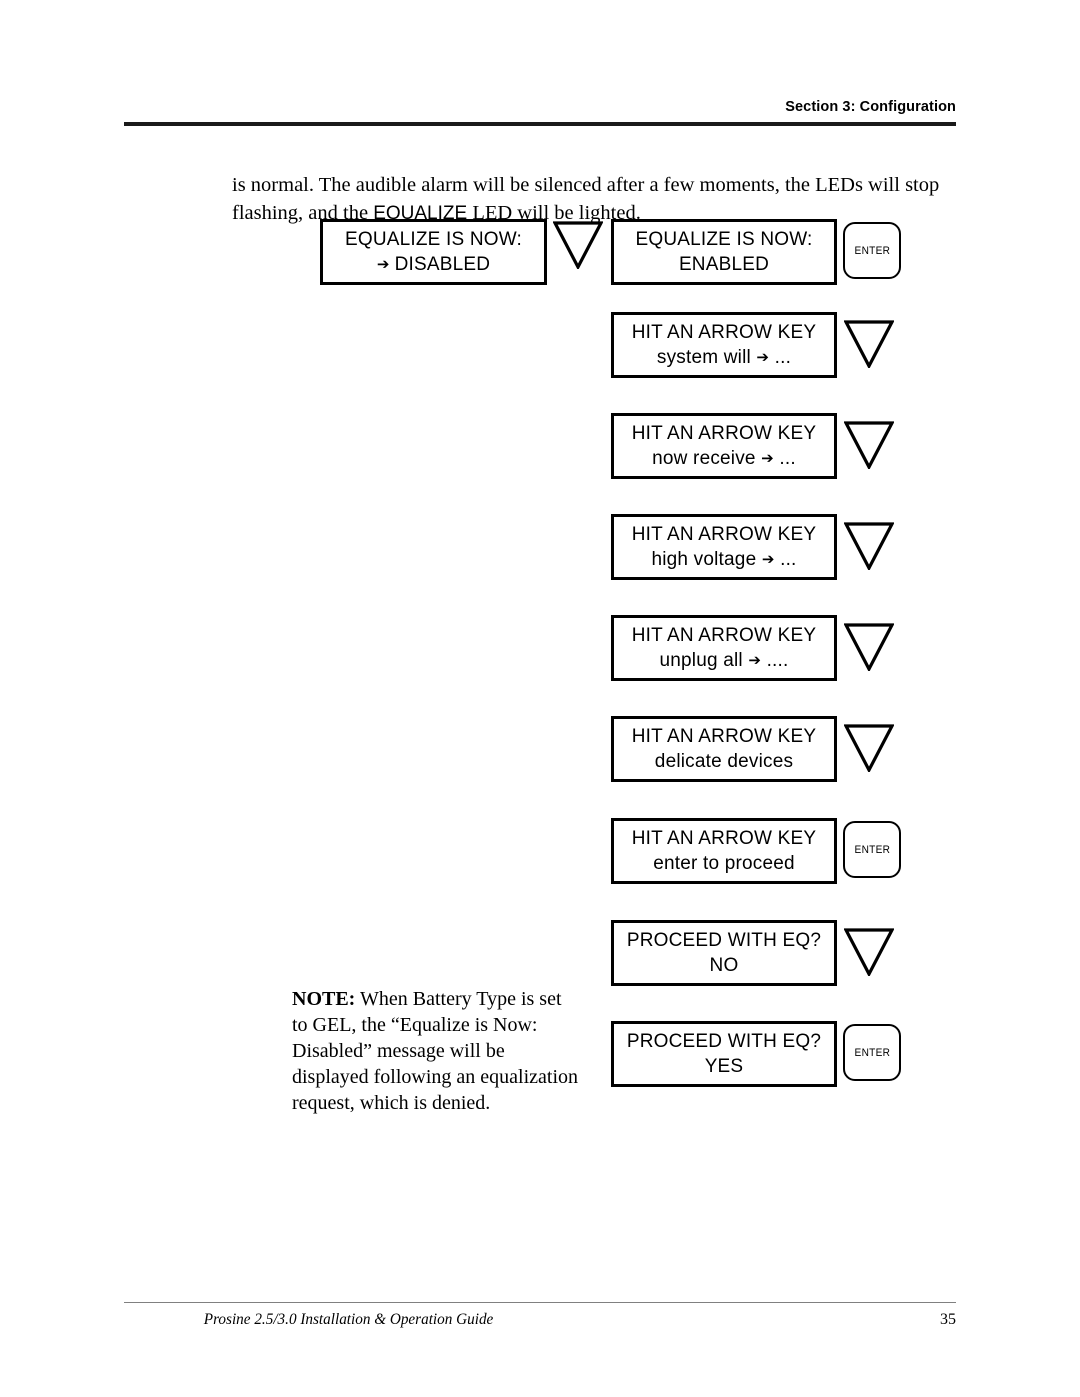 Image resolution: width=1080 pixels, height=1397 pixels. I want to click on lcd-line-2: enter to proceed, so click(724, 863).